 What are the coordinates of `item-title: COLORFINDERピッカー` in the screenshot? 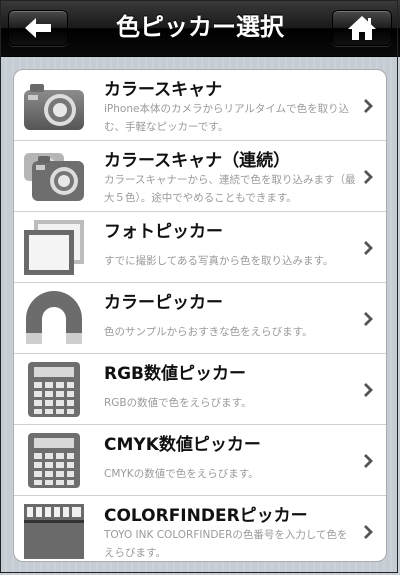 It's located at (206, 516).